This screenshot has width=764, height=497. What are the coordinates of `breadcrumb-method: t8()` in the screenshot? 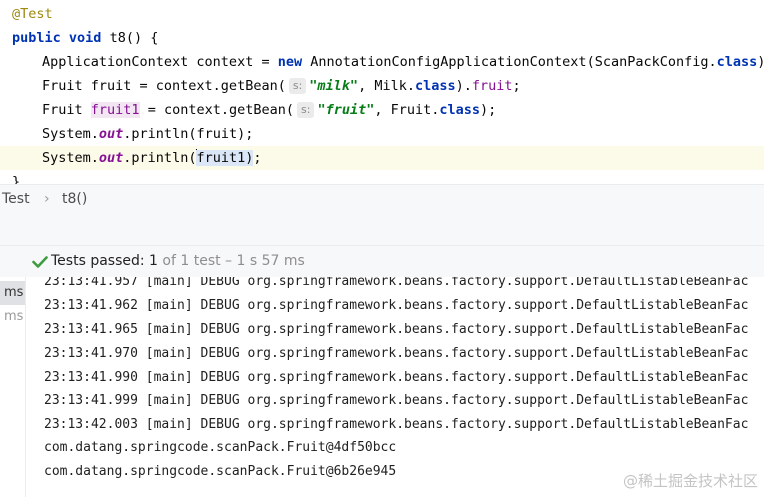 It's located at (74, 199).